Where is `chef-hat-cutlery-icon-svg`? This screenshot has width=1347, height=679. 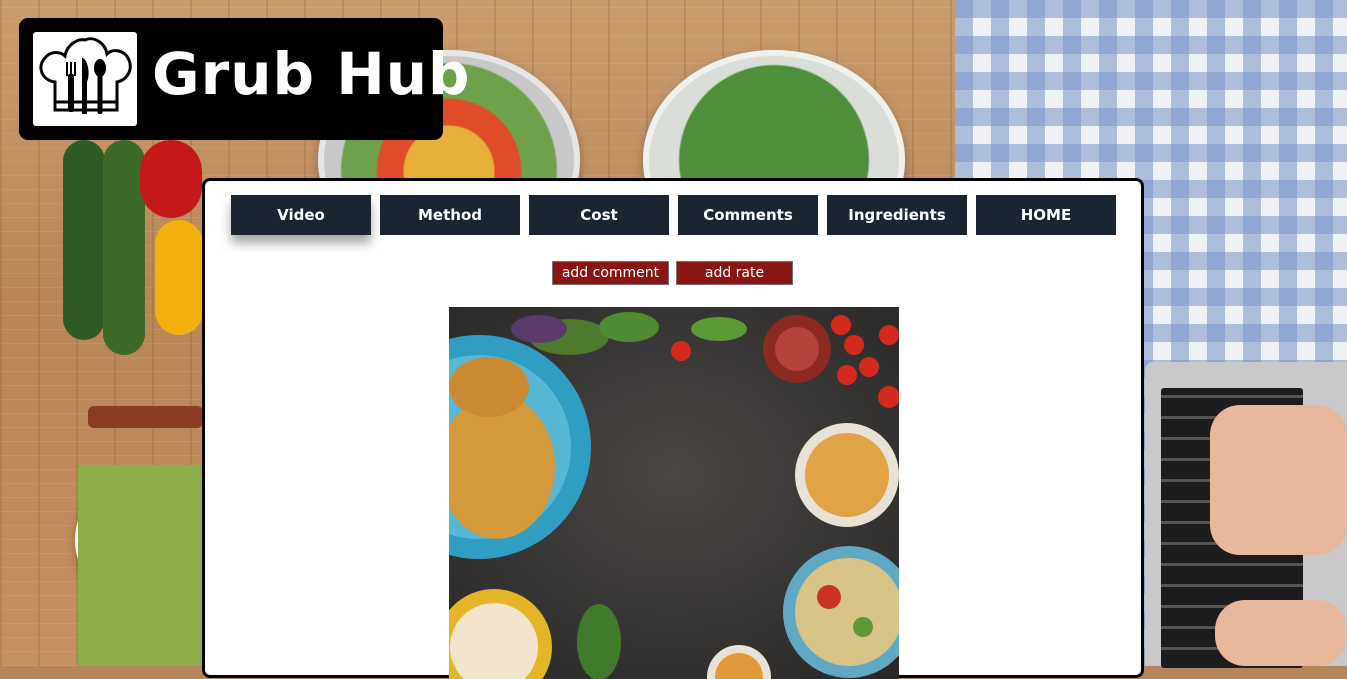 chef-hat-cutlery-icon-svg is located at coordinates (85, 75).